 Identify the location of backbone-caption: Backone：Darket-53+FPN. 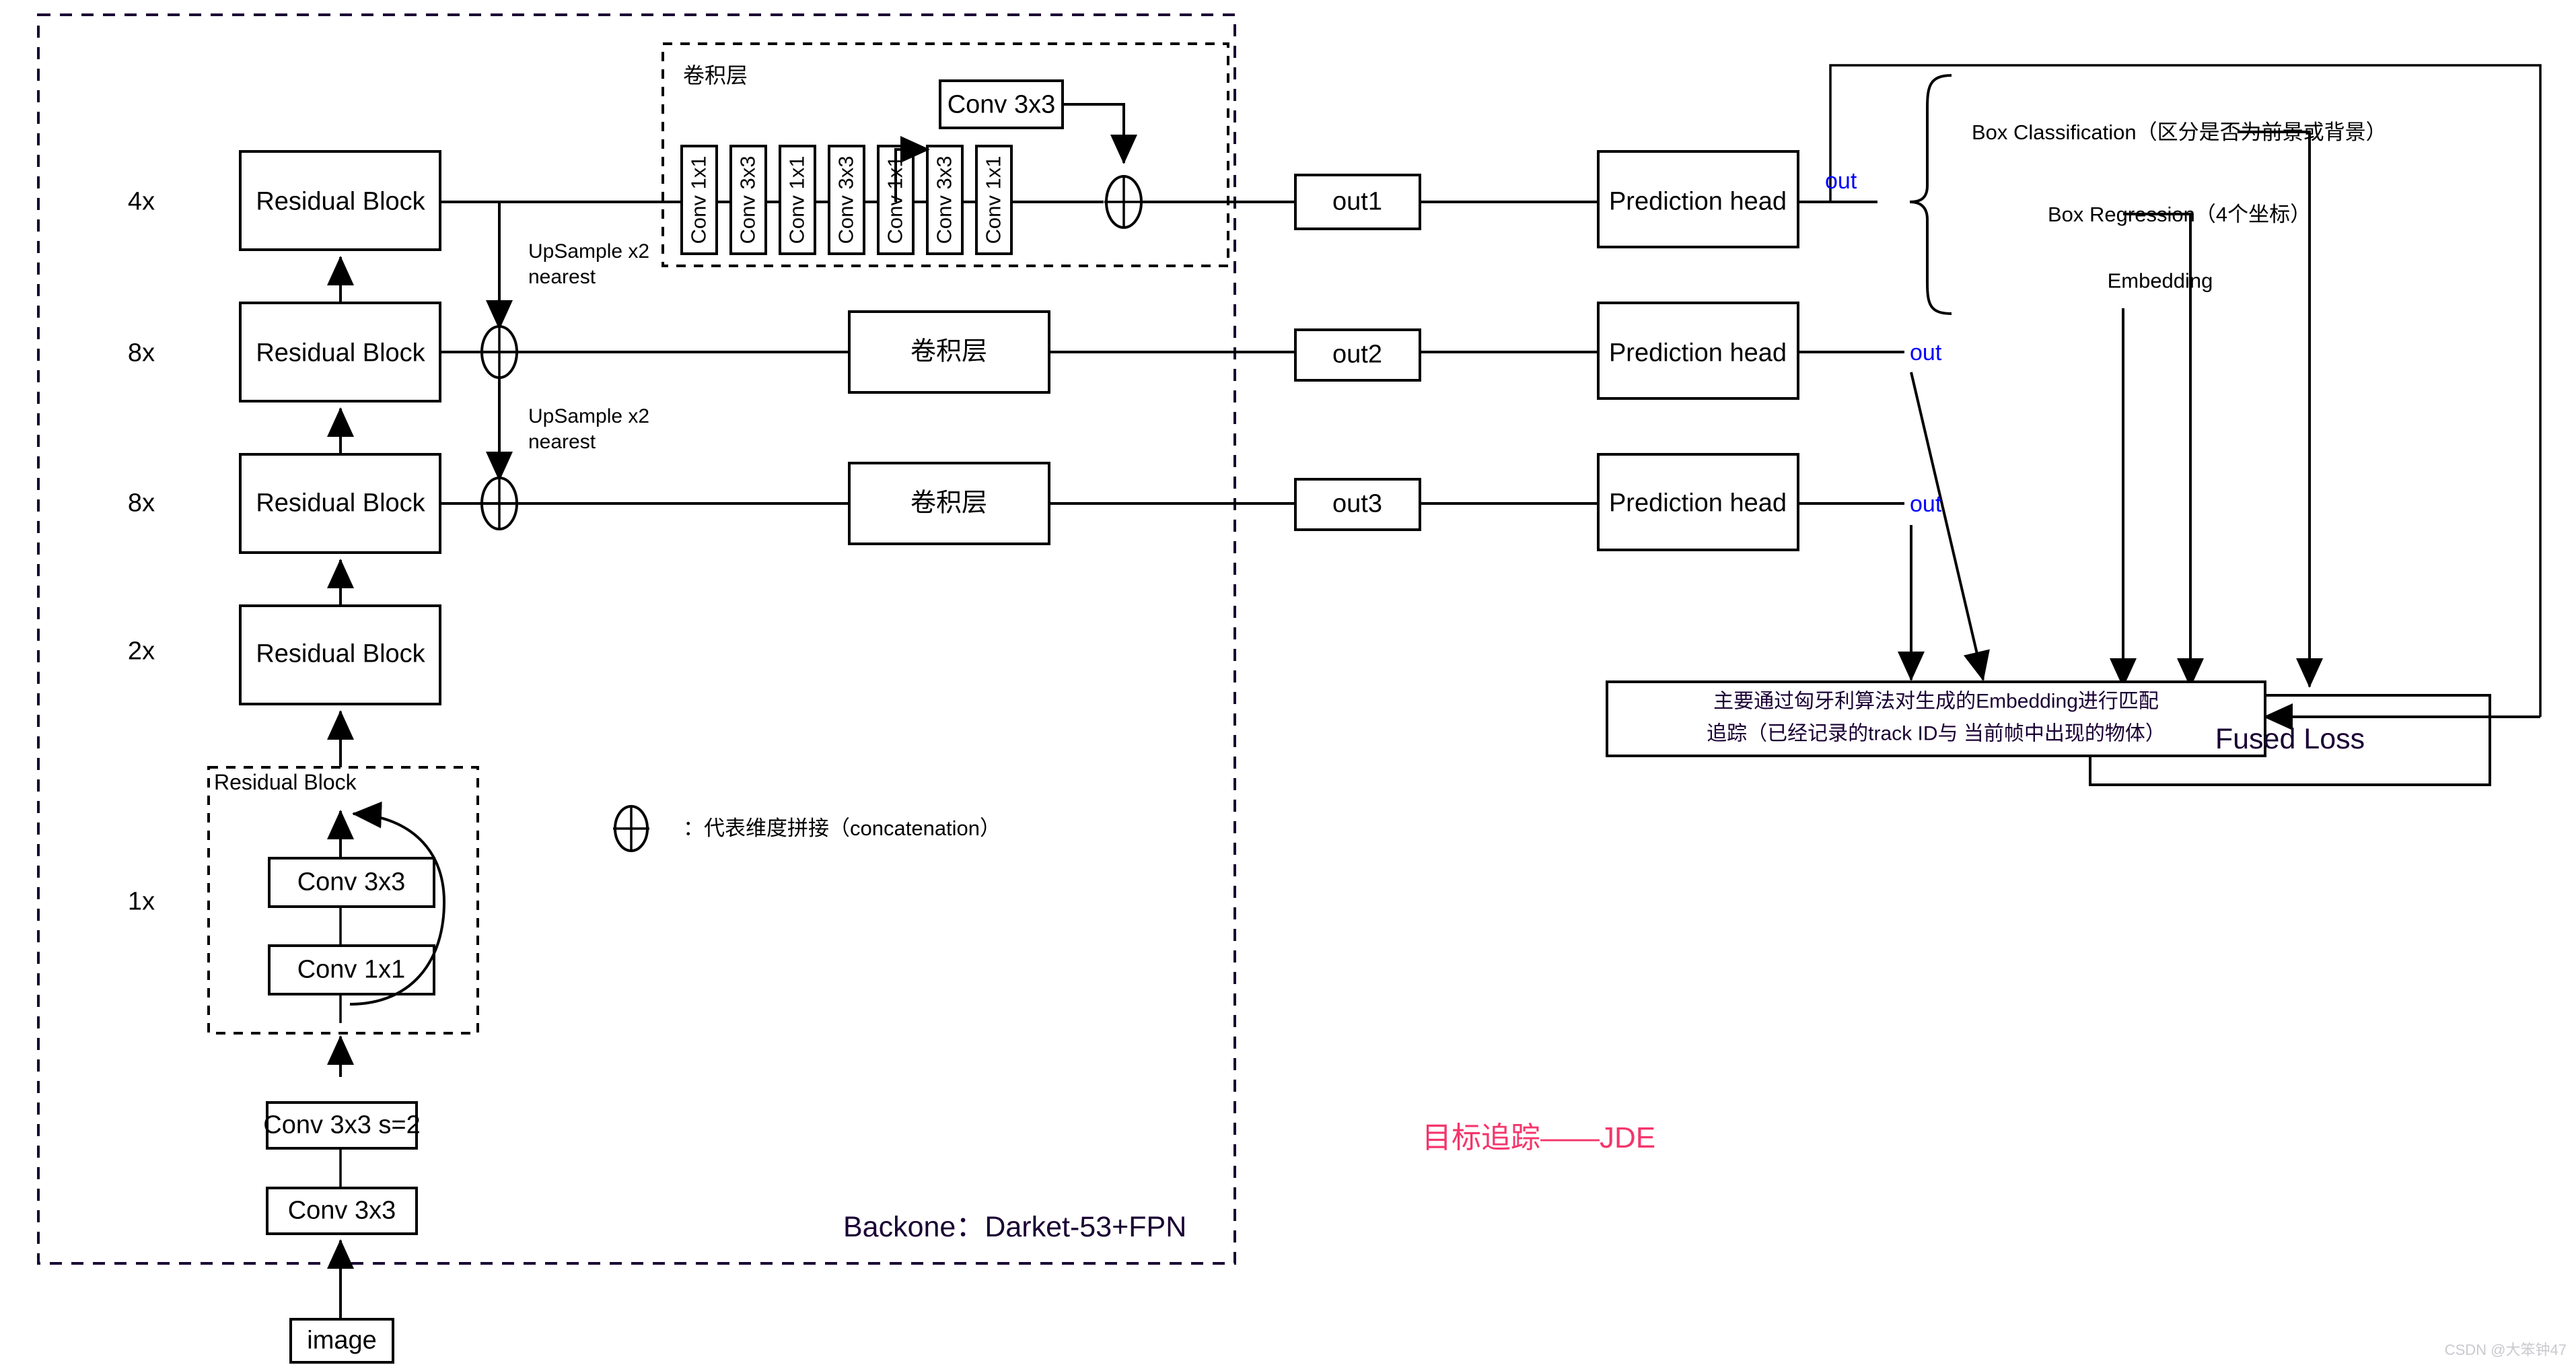
(1015, 1227).